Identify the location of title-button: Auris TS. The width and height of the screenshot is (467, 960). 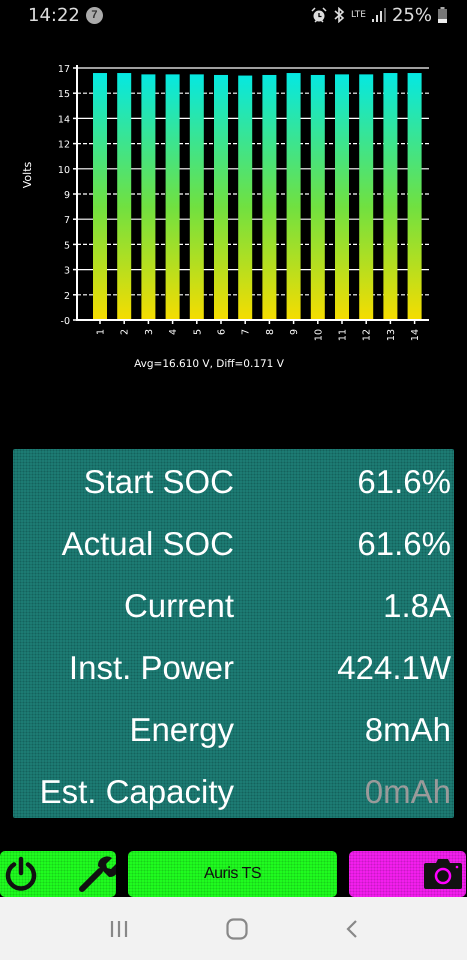
(232, 874).